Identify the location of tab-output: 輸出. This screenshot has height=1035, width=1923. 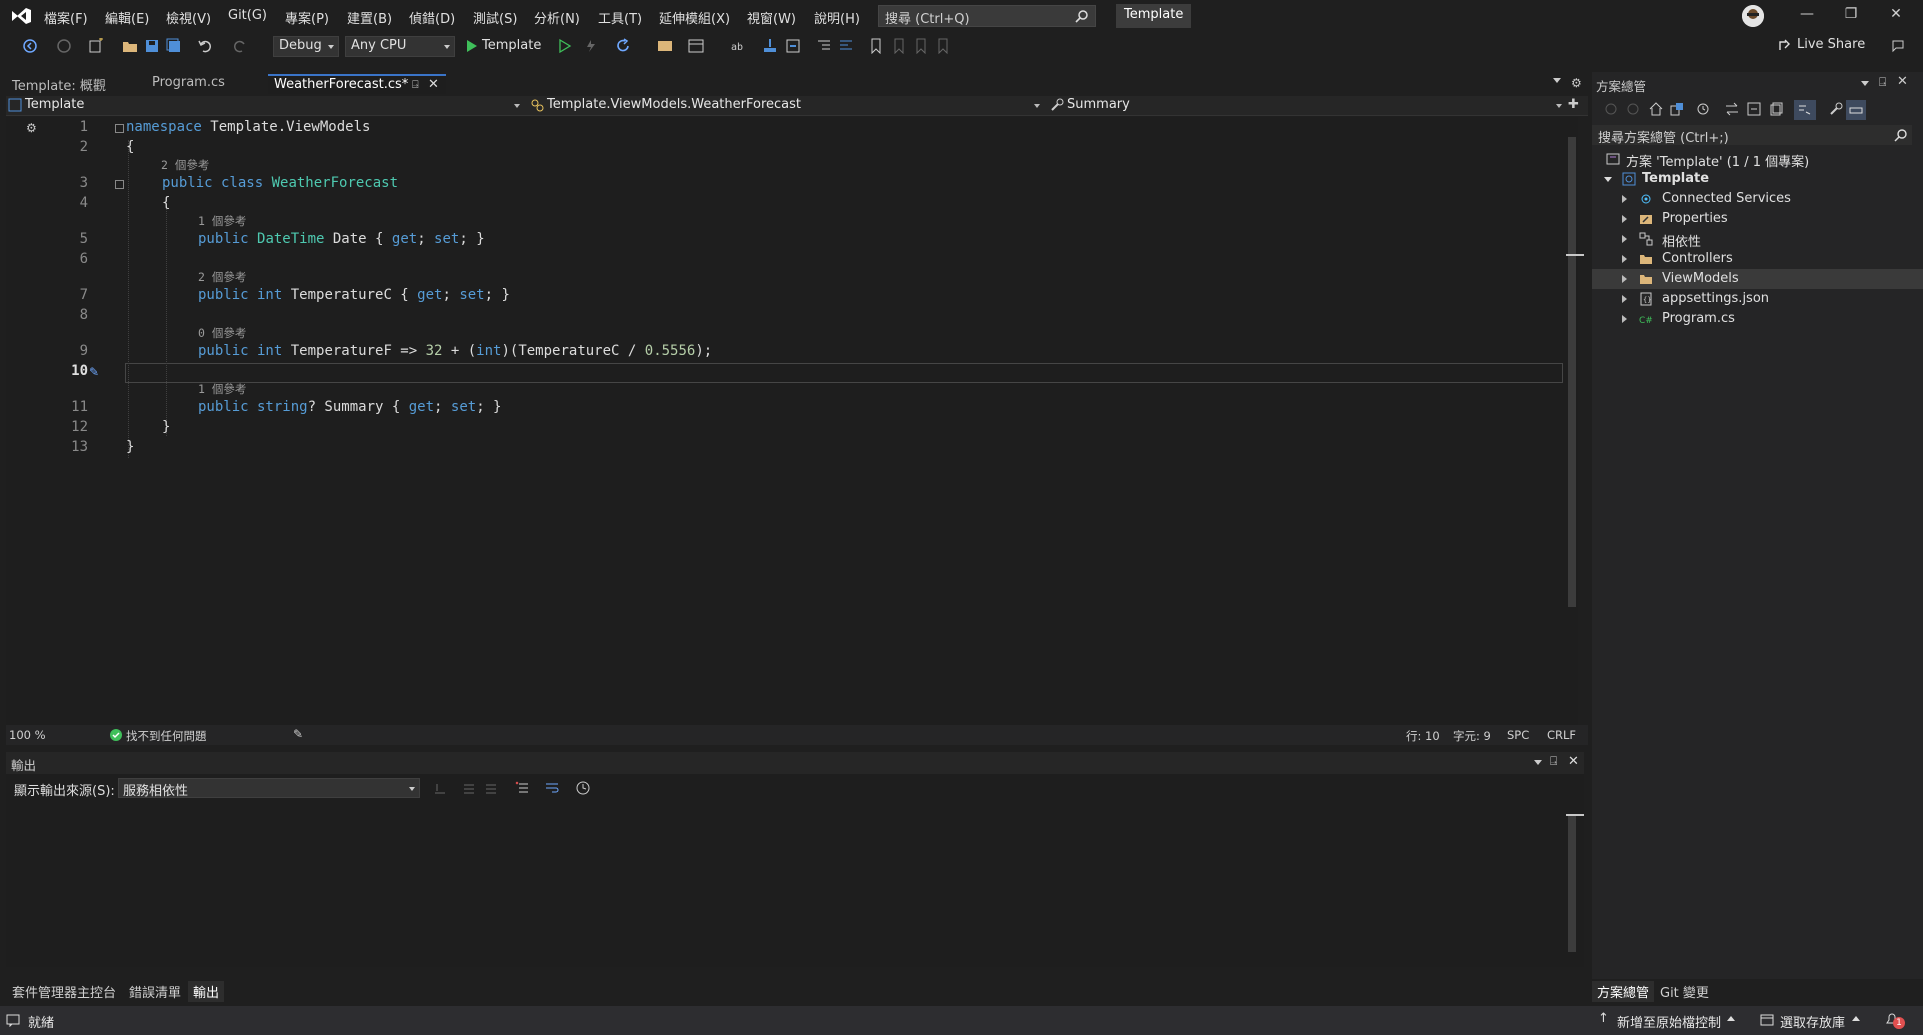
(206, 991).